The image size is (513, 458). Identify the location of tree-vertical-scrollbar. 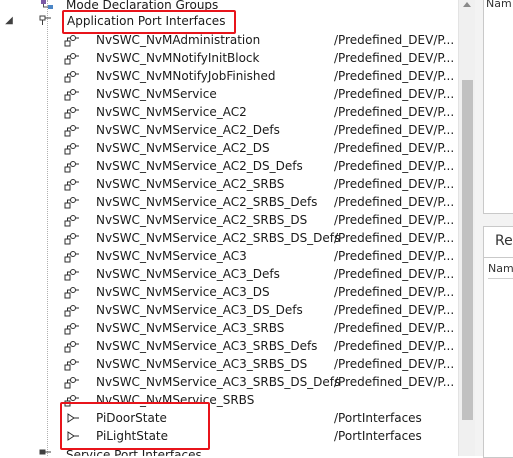
(466, 228).